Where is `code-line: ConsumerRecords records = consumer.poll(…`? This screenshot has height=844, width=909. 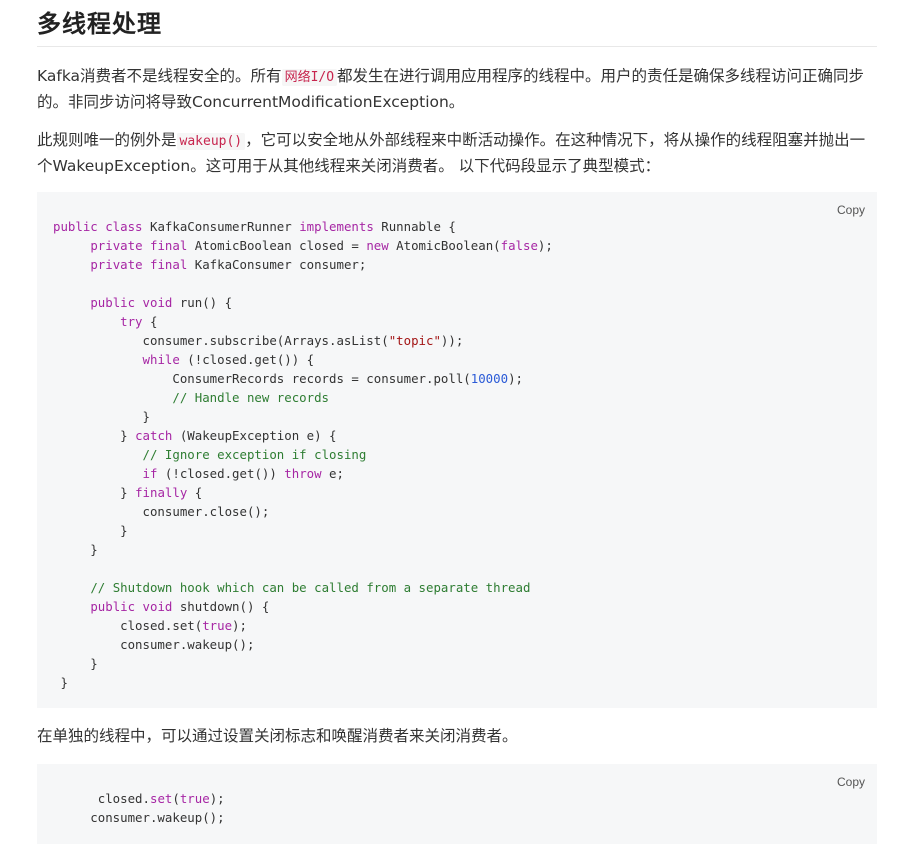 code-line: ConsumerRecords records = consumer.poll(… is located at coordinates (288, 378).